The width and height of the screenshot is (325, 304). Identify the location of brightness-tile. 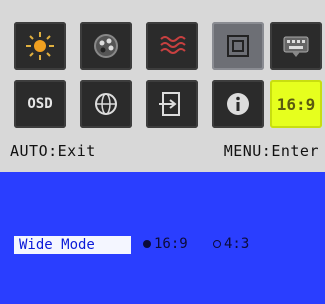
(40, 46).